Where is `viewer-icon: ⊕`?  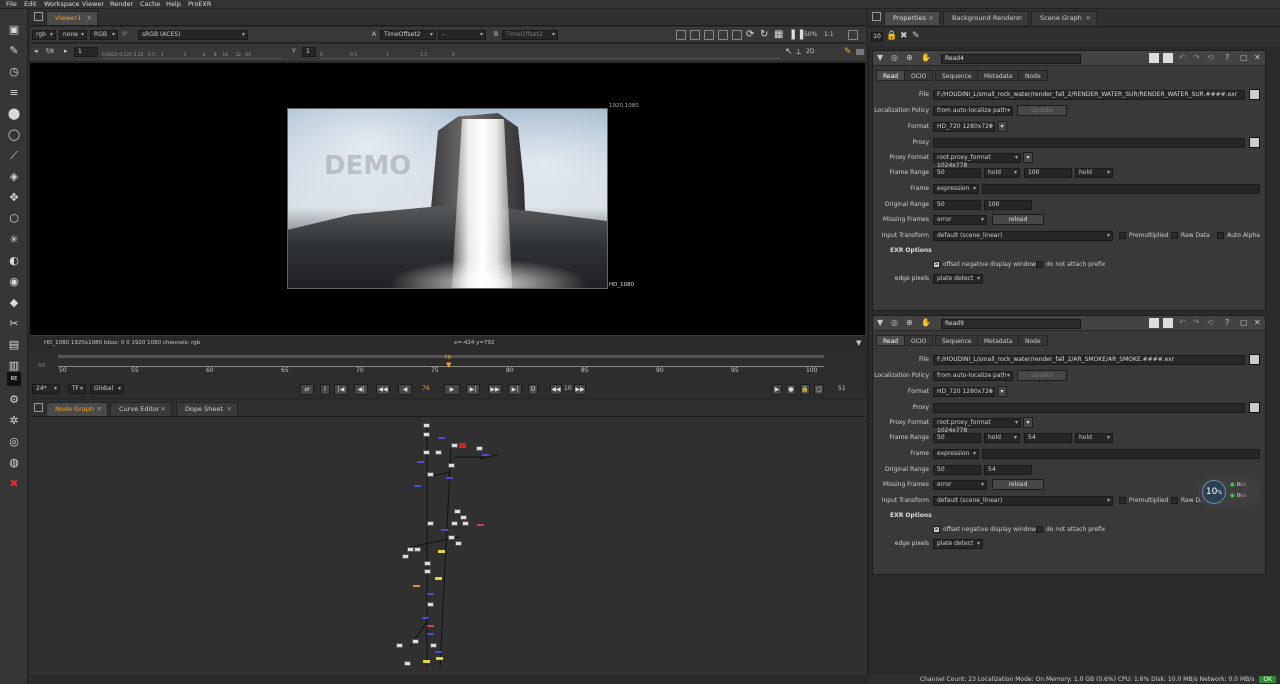
viewer-icon: ⊕ is located at coordinates (909, 57).